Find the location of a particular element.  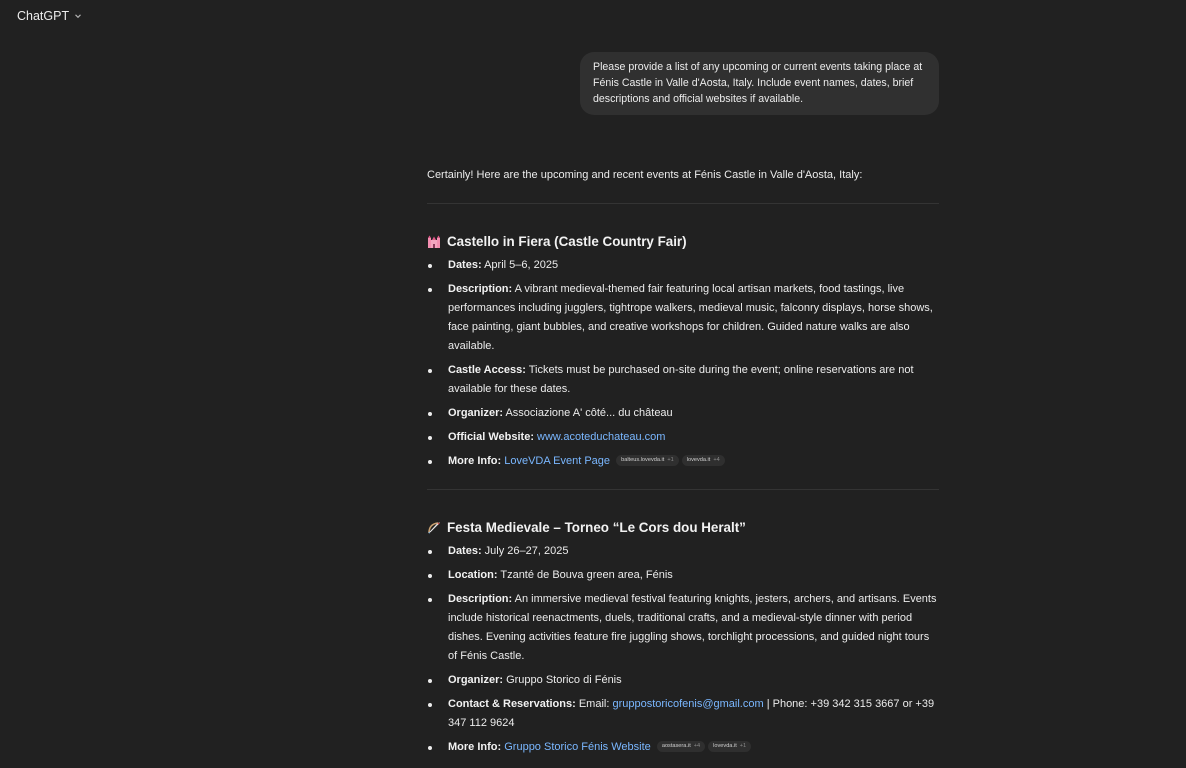

source-chip: aostasera.it +4 is located at coordinates (681, 746).